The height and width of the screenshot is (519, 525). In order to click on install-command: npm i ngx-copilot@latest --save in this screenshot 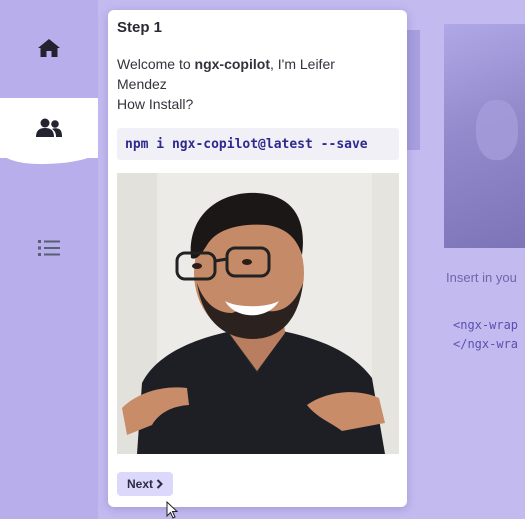, I will do `click(246, 144)`.